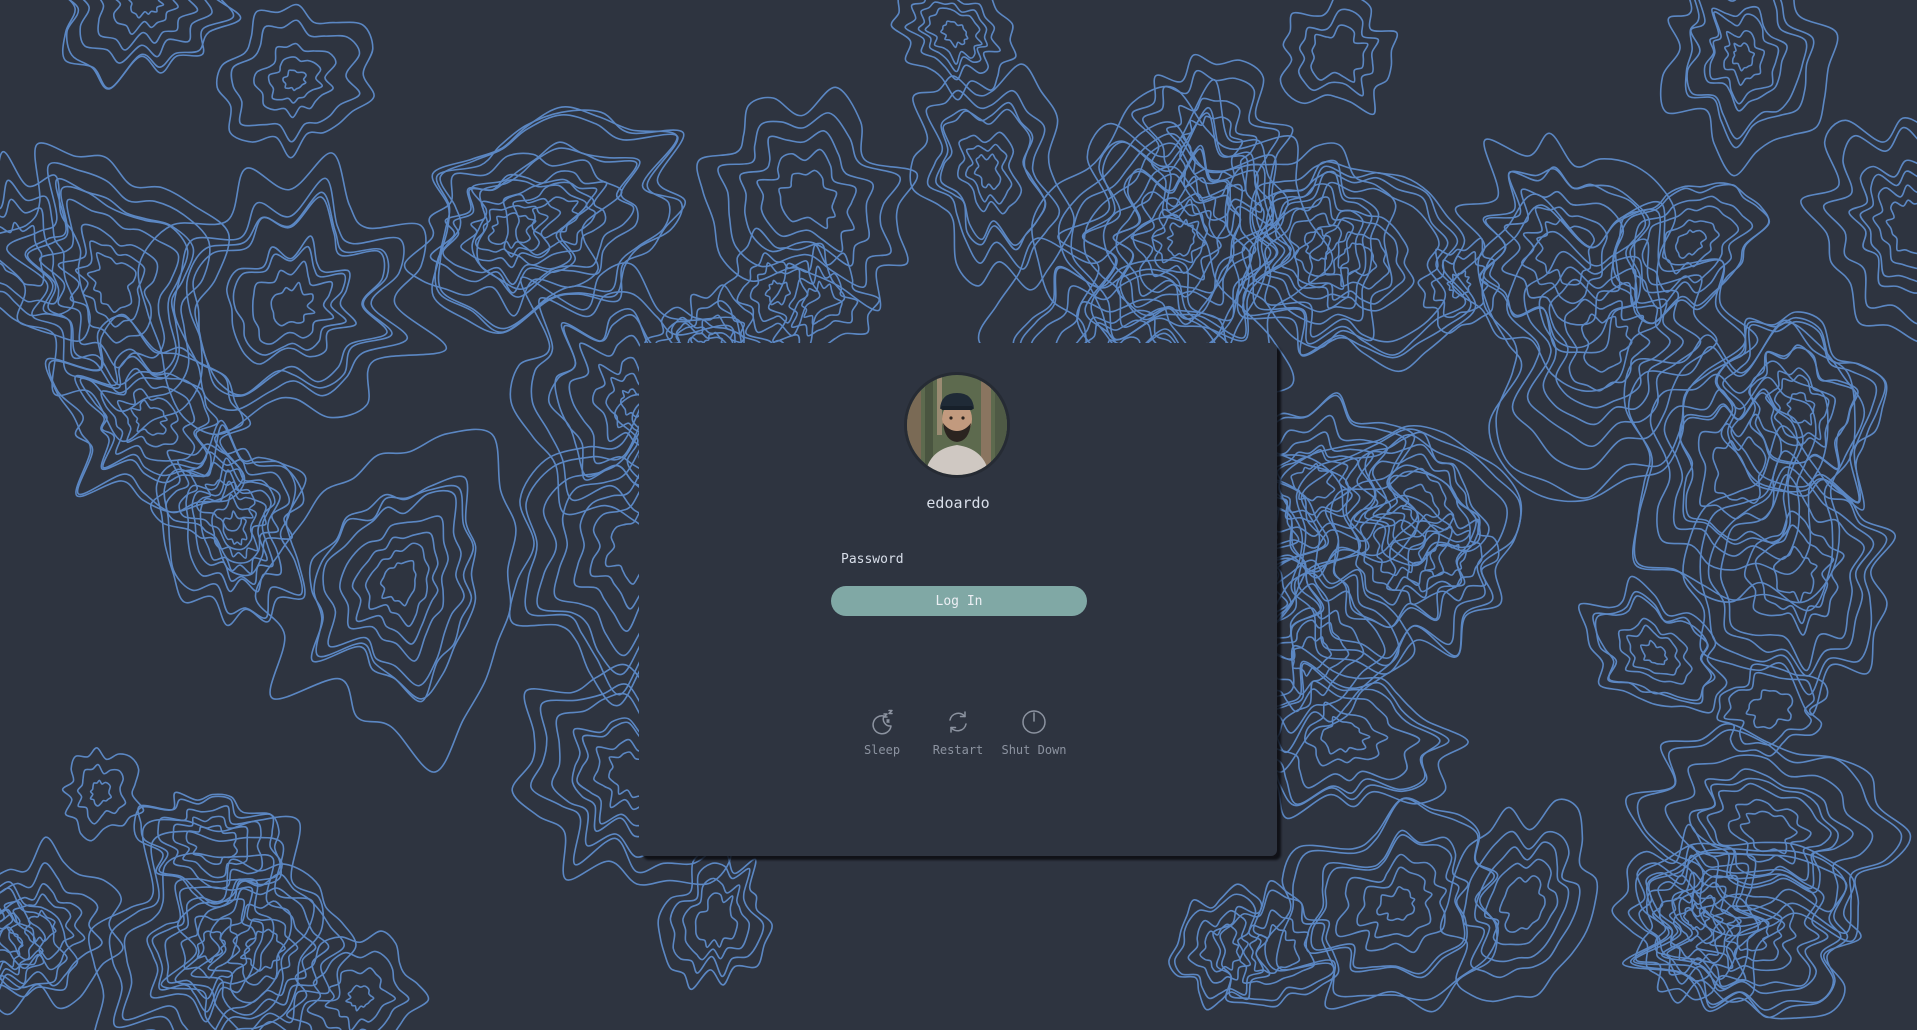 The height and width of the screenshot is (1030, 1917). I want to click on shutdown-label: Shut Down, so click(1034, 750).